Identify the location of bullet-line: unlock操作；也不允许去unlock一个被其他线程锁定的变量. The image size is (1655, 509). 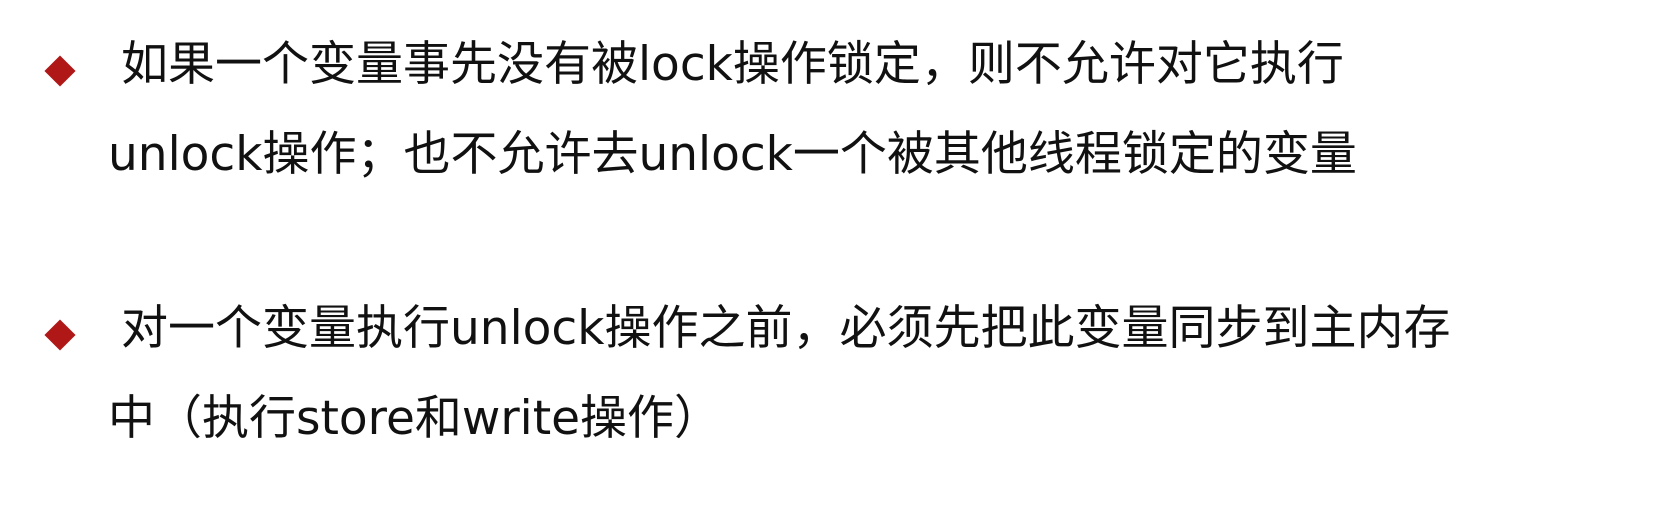
(732, 154).